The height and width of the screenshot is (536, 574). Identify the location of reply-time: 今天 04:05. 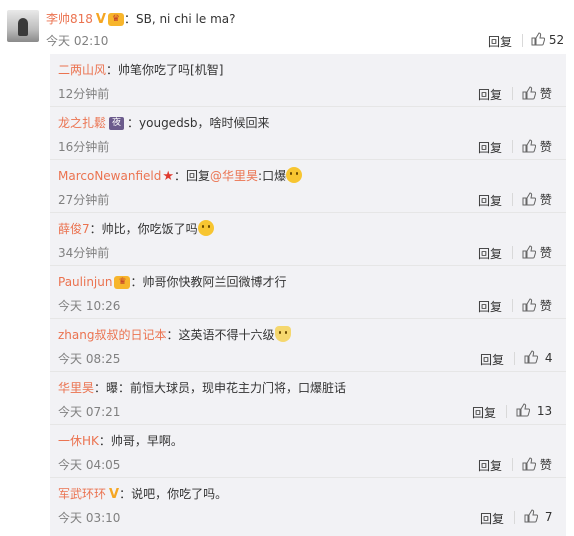
(89, 465).